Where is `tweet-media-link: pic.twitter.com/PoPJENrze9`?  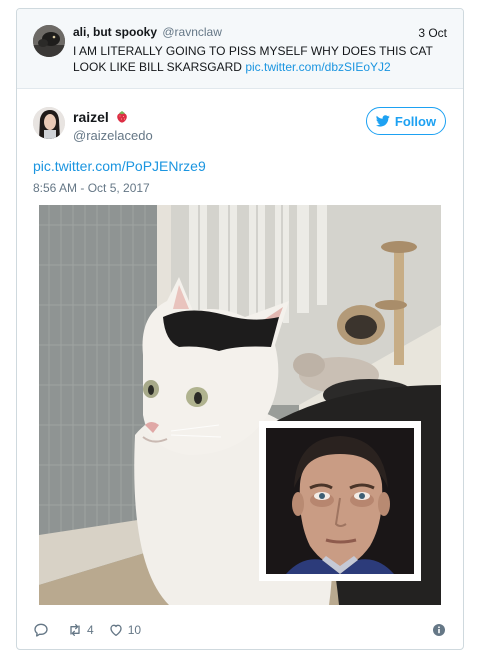 tweet-media-link: pic.twitter.com/PoPJENrze9 is located at coordinates (119, 166).